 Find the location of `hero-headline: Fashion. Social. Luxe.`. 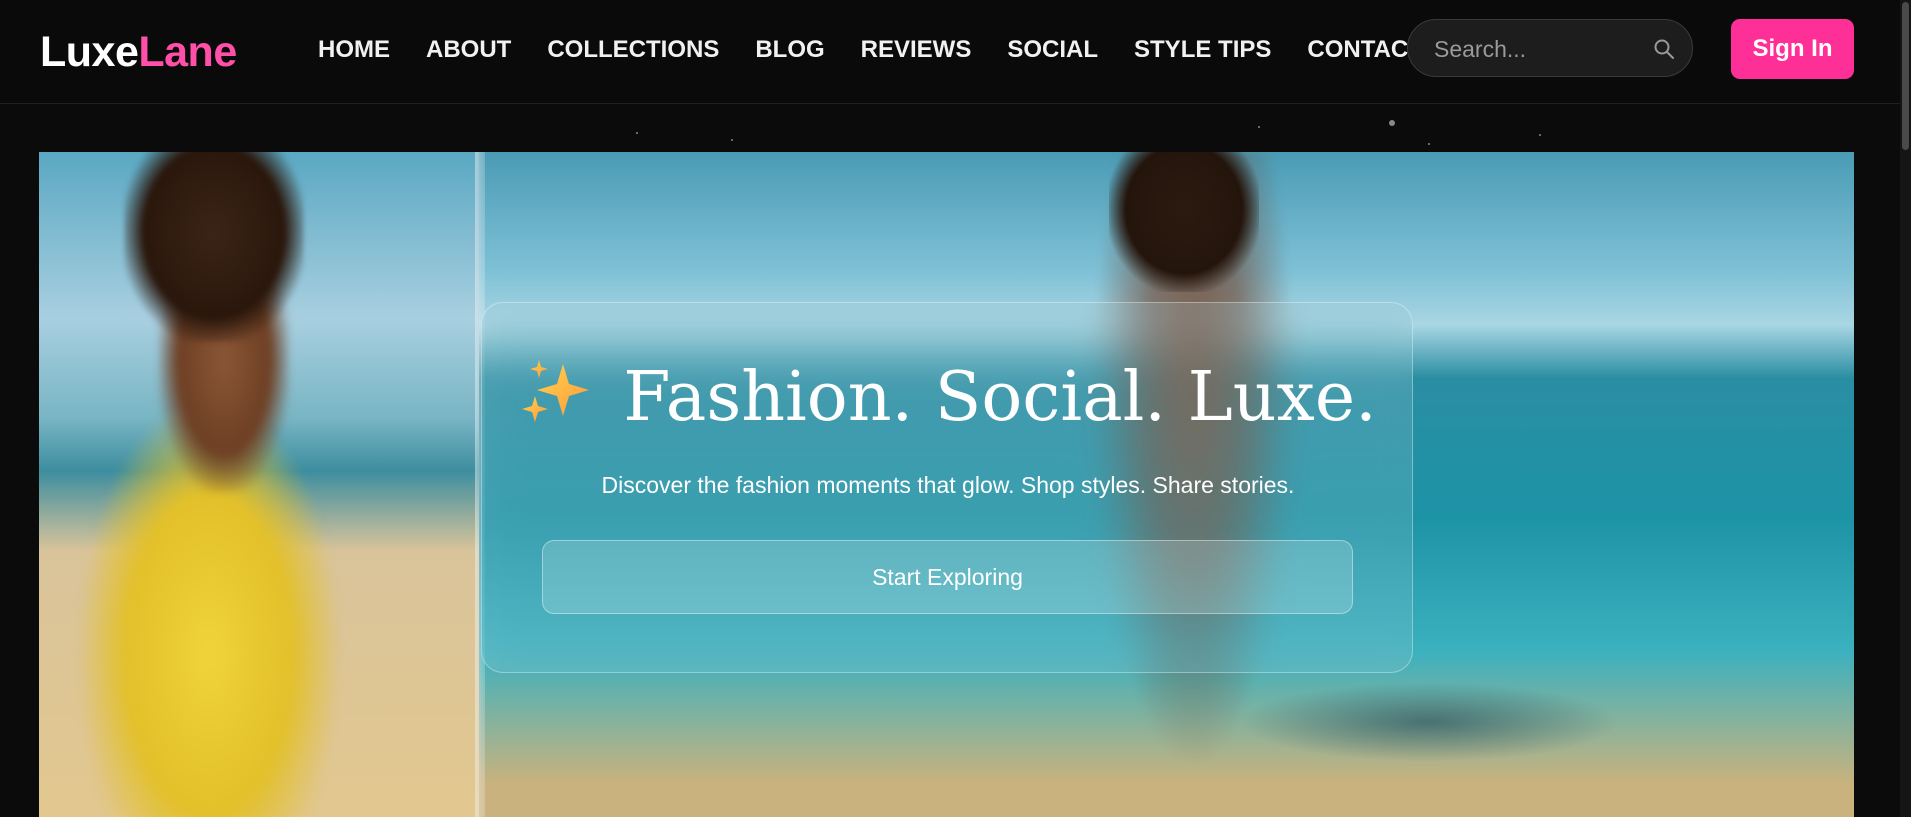

hero-headline: Fashion. Social. Luxe. is located at coordinates (1000, 397).